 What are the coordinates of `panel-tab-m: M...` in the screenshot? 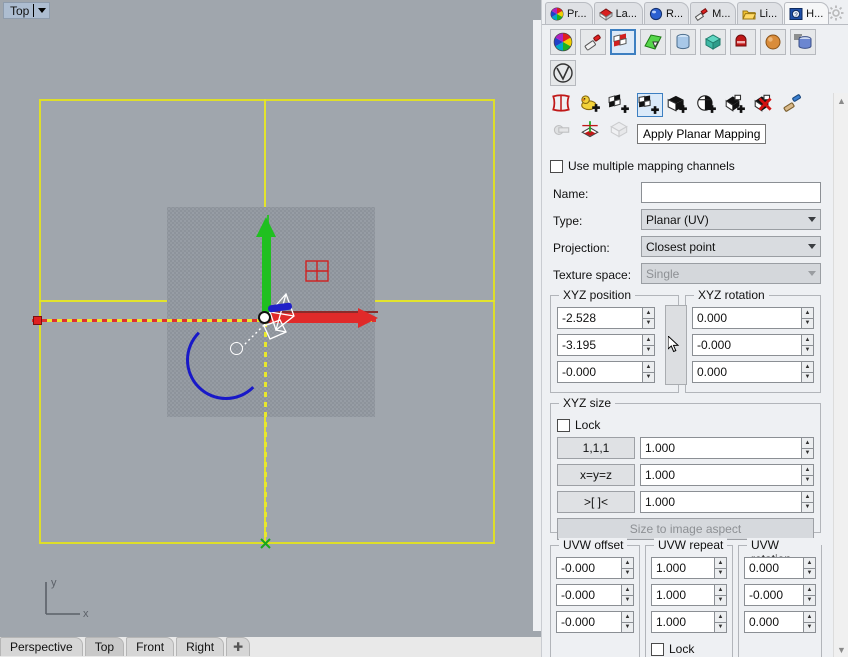 It's located at (713, 13).